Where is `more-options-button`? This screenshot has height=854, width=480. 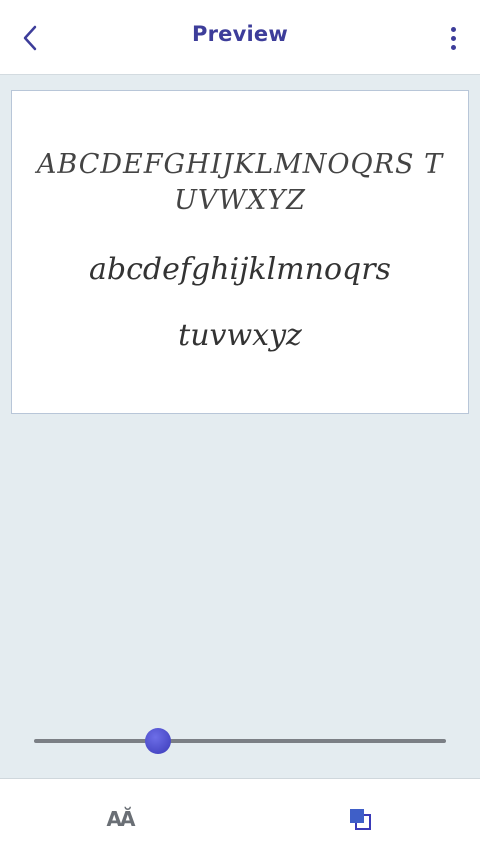
more-options-button is located at coordinates (453, 38).